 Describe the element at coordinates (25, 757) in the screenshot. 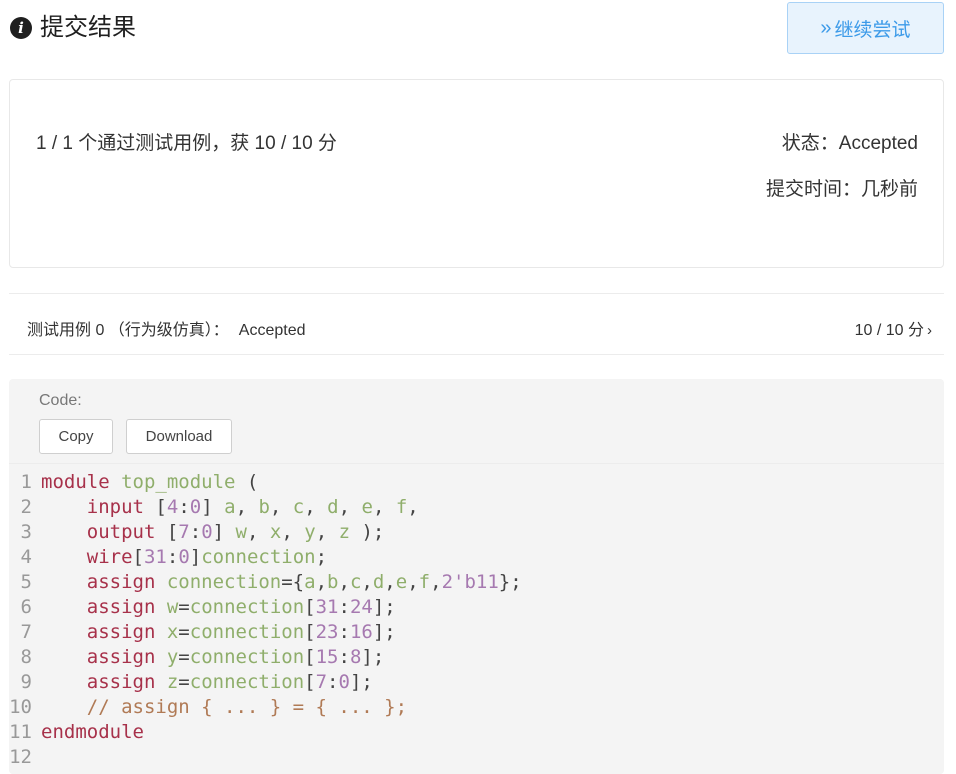

I see `code-line: 12` at that location.